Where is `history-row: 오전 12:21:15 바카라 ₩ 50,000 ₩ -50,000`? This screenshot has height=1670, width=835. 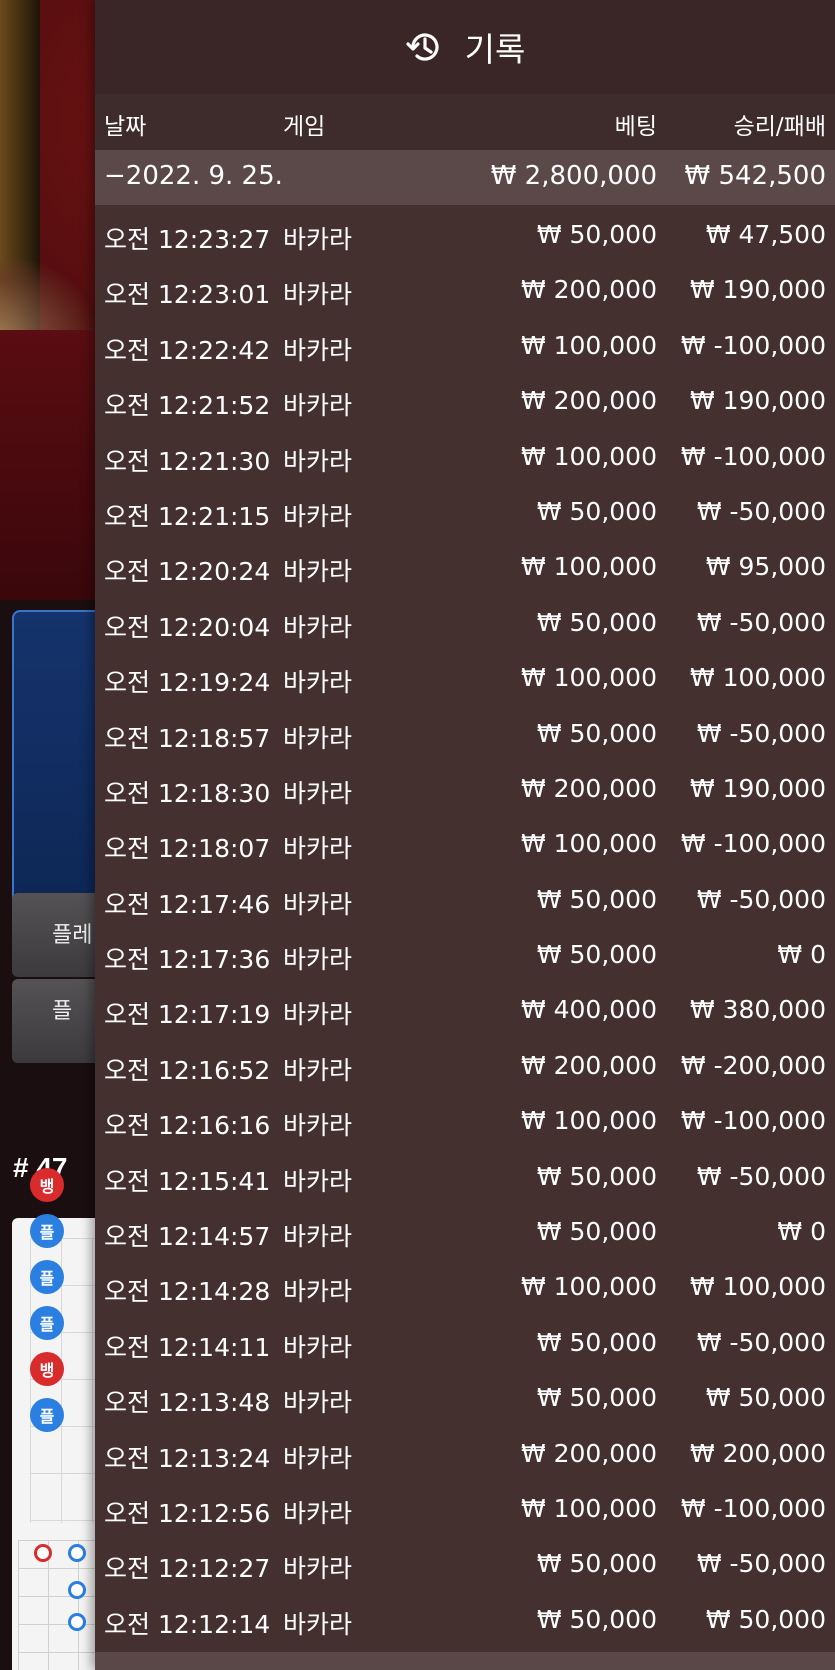
history-row: 오전 12:21:15 바카라 ₩ 50,000 ₩ -50,000 is located at coordinates (465, 513).